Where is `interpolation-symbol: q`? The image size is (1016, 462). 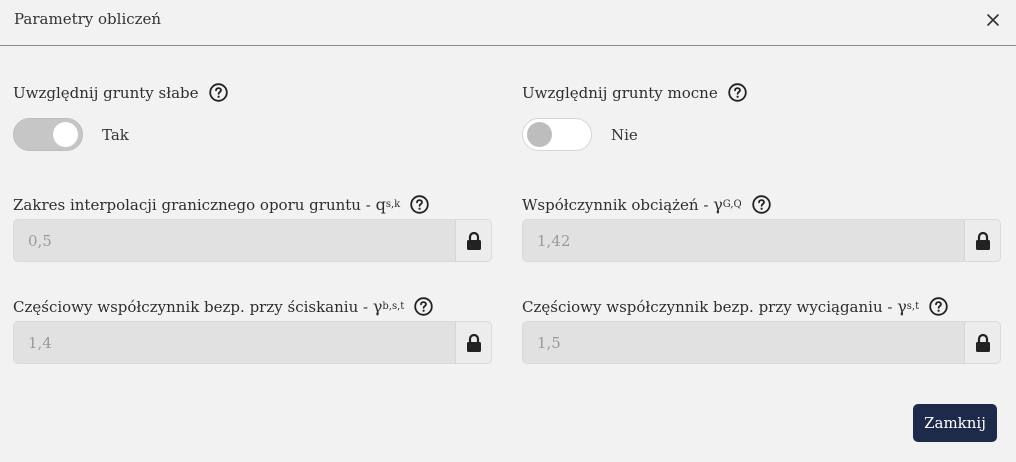
interpolation-symbol: q is located at coordinates (380, 204).